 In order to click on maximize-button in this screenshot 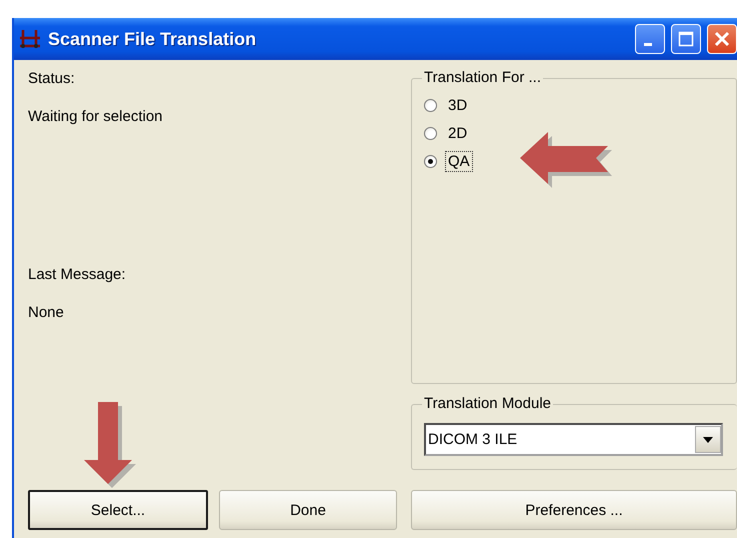, I will do `click(686, 39)`.